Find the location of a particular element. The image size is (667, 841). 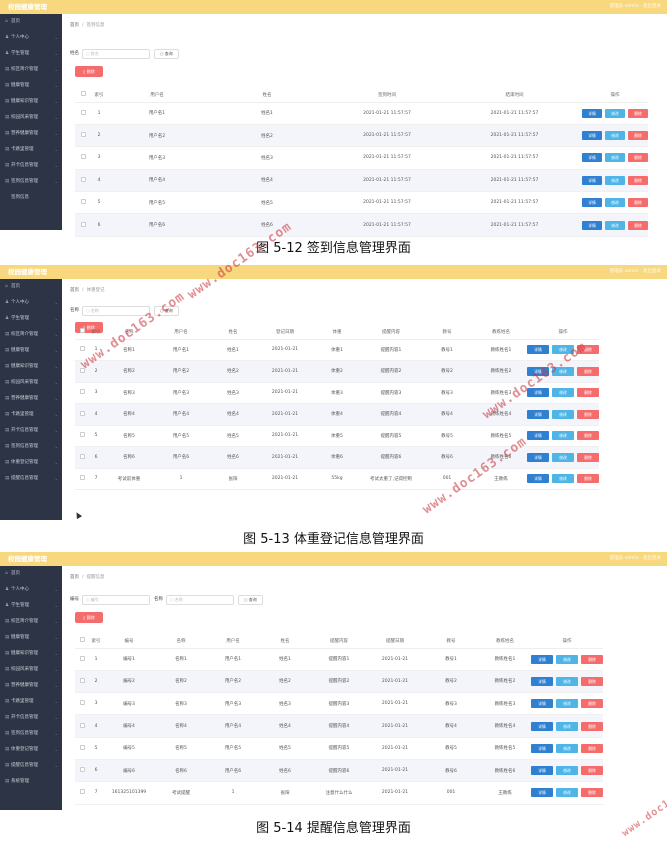

sidebar-item: ▤ 系统管理 is located at coordinates (31, 782).